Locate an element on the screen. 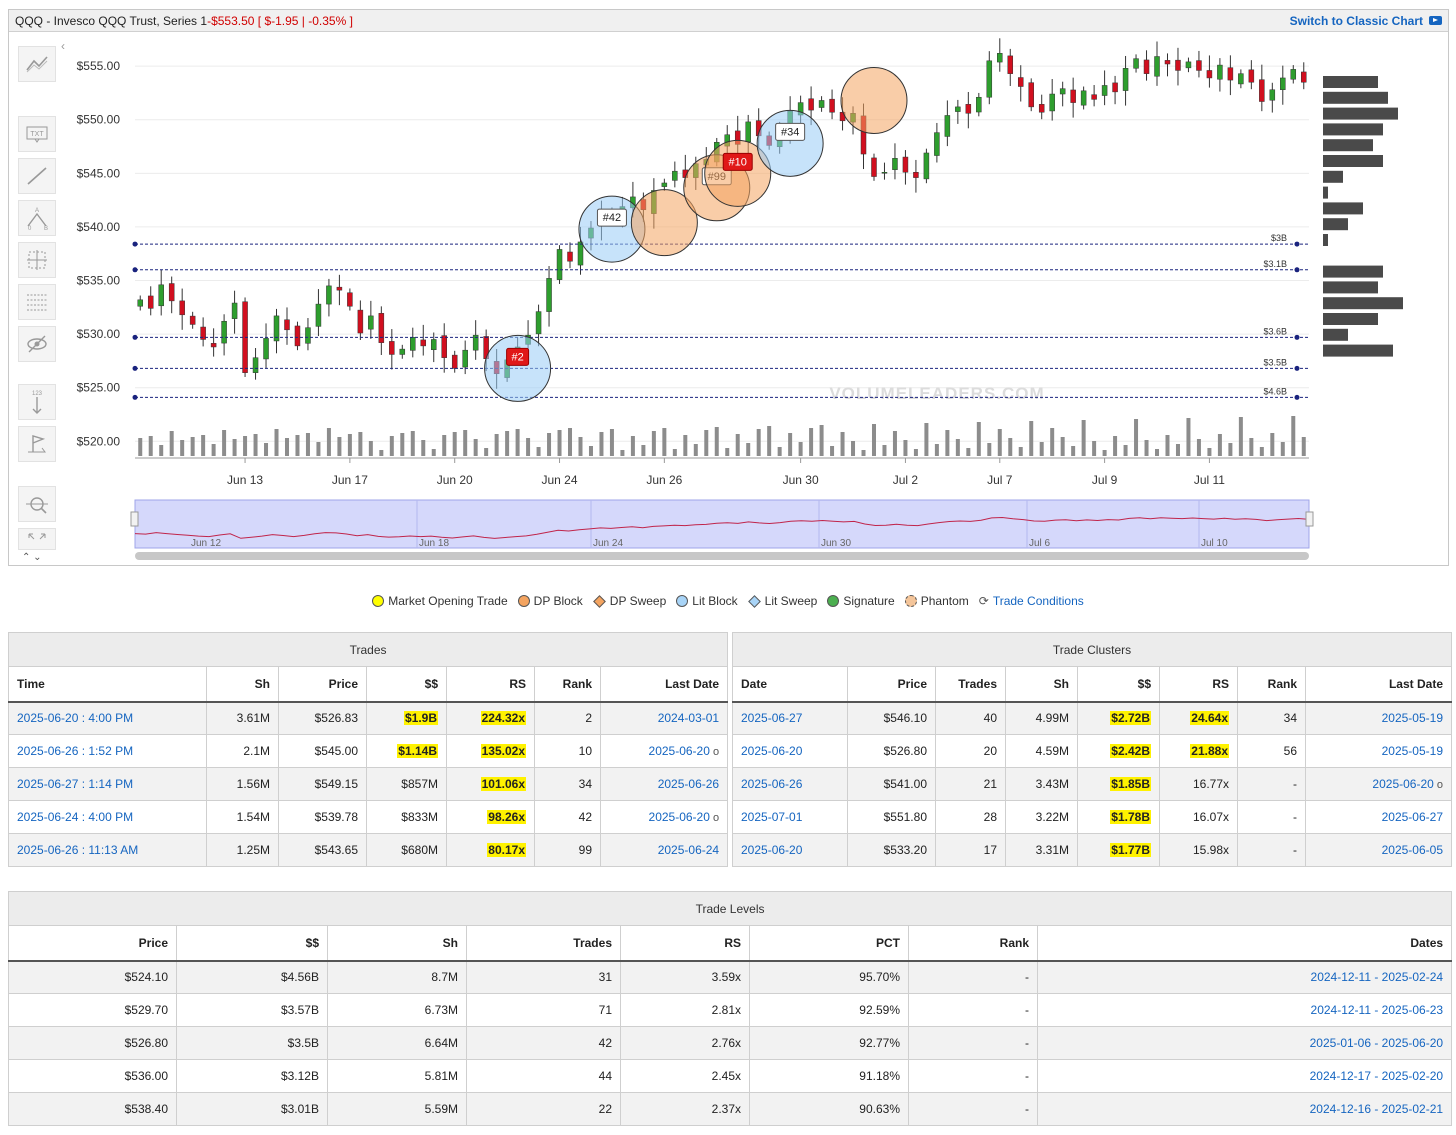 This screenshot has height=1135, width=1456. date-link: 2025-06-26 is located at coordinates (771, 784).